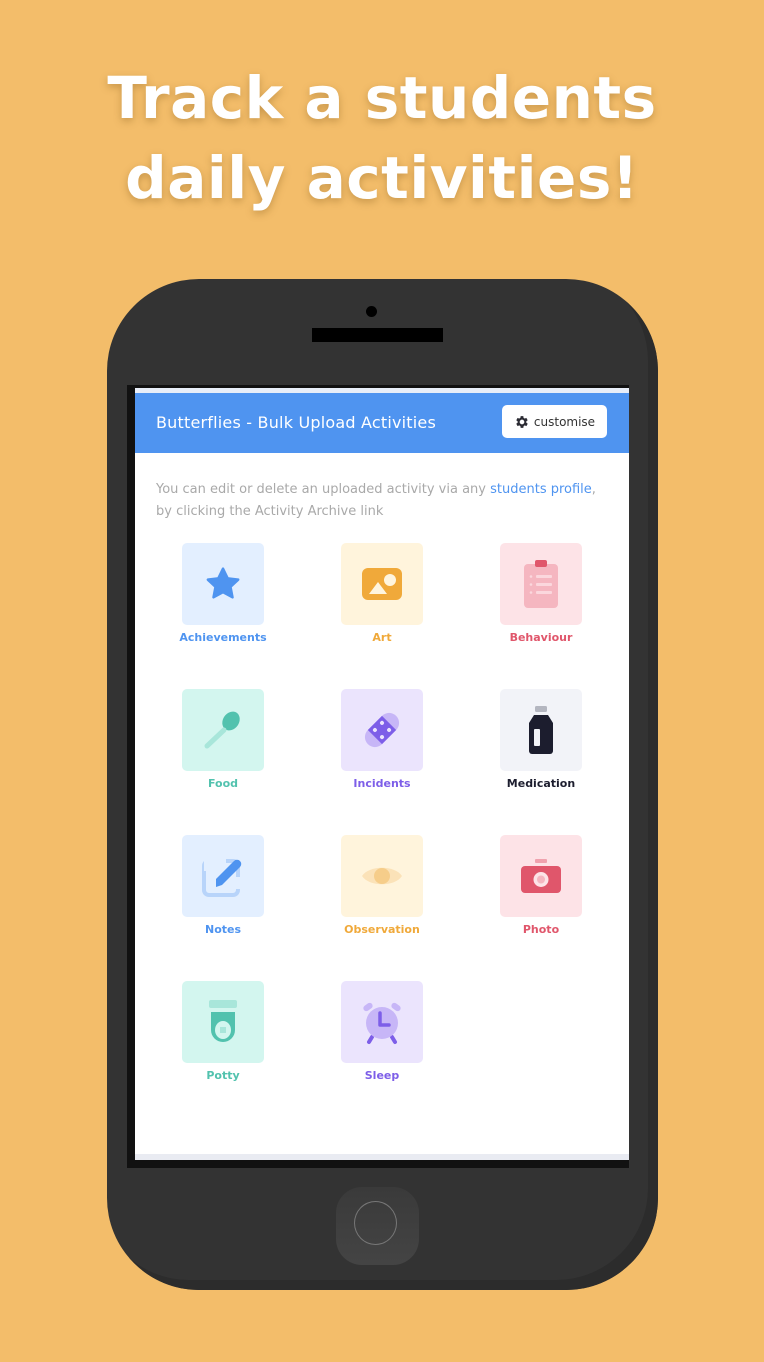 The height and width of the screenshot is (1362, 764). Describe the element at coordinates (541, 637) in the screenshot. I see `activity-label: Behaviour` at that location.